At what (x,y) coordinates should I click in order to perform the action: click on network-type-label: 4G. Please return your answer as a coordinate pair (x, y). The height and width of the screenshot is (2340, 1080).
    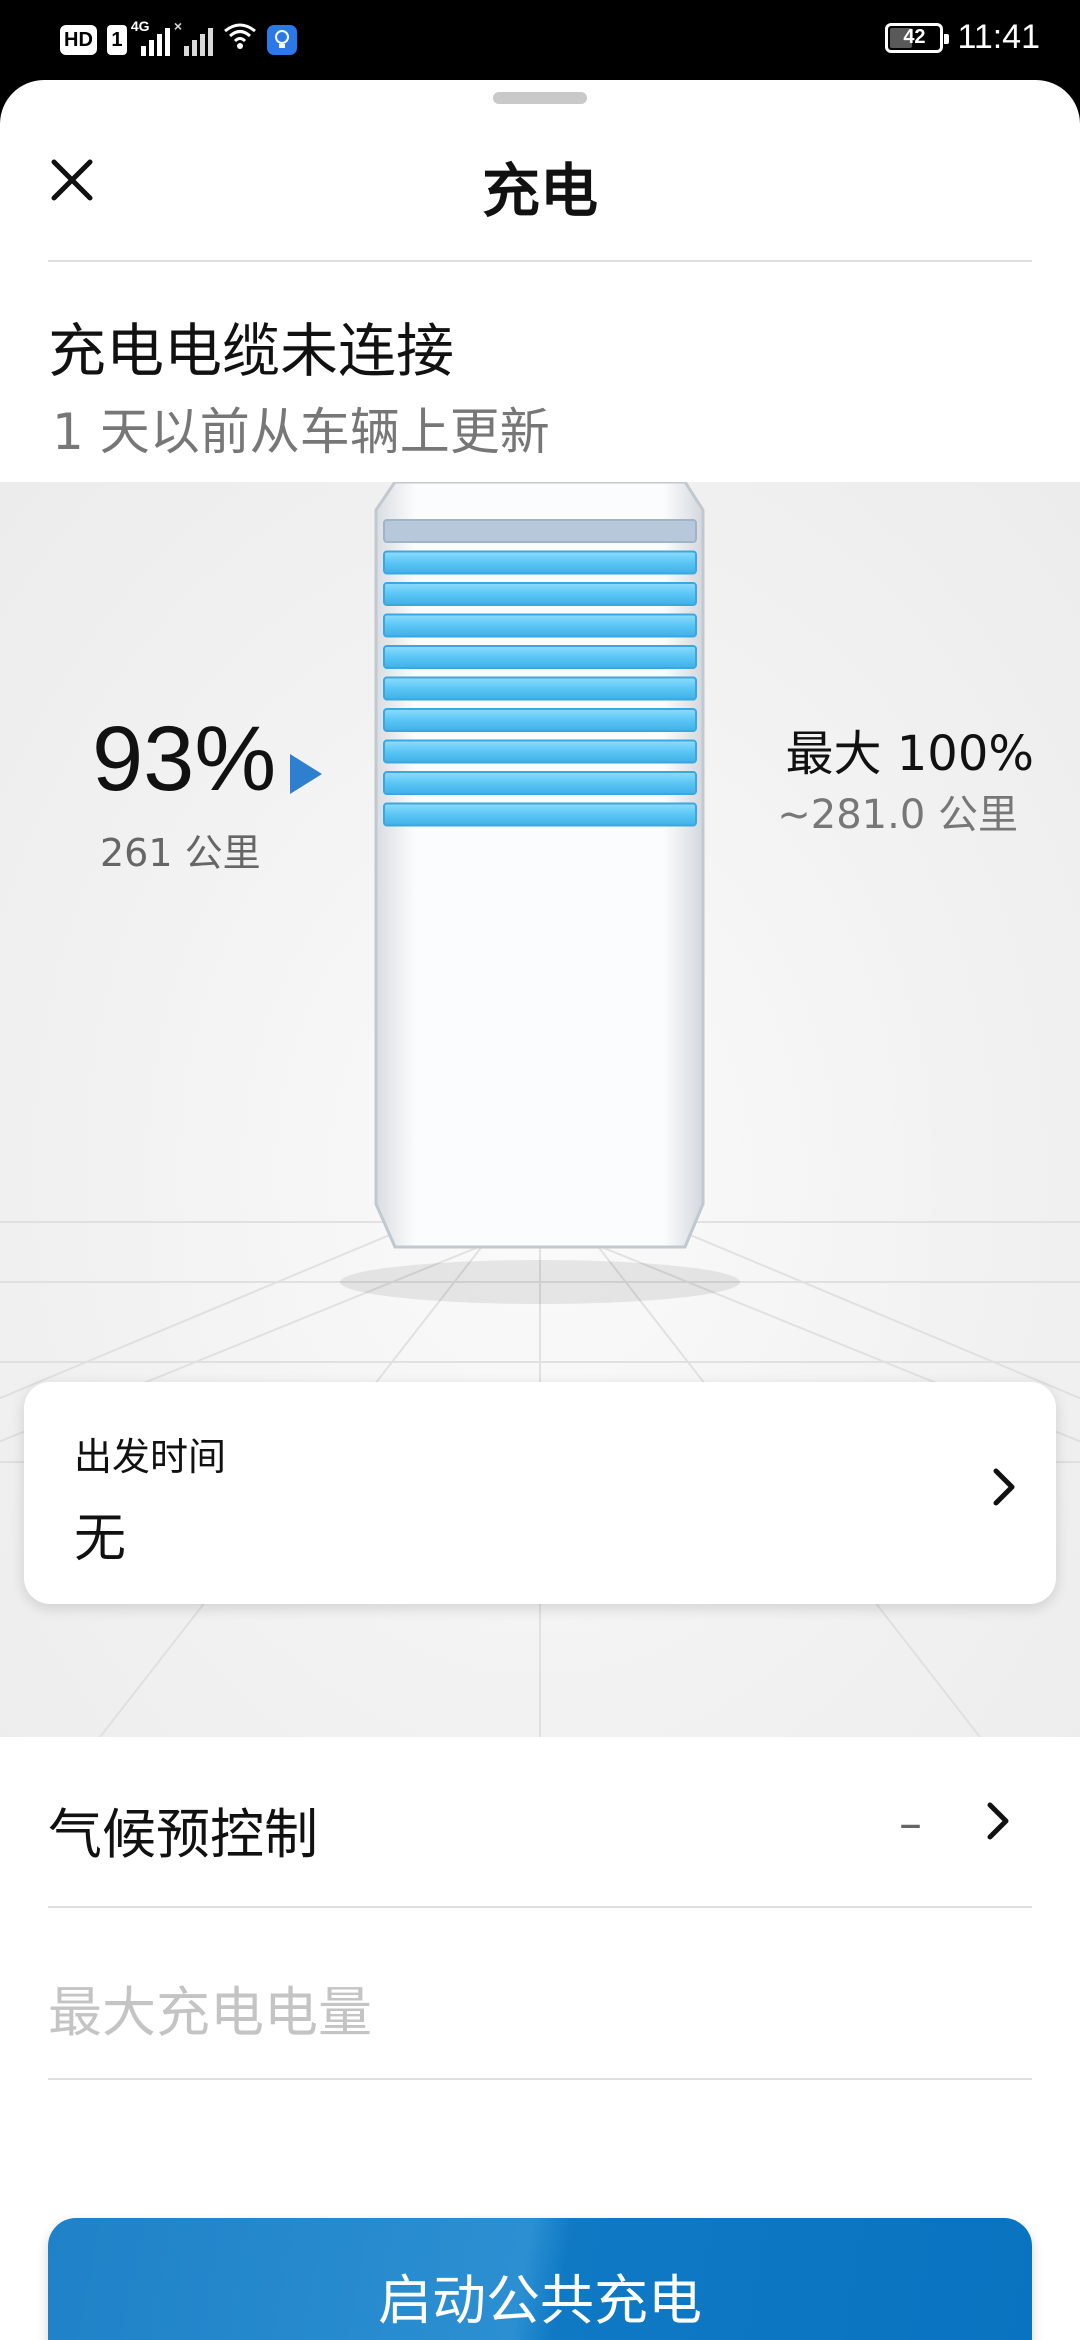
    Looking at the image, I should click on (140, 26).